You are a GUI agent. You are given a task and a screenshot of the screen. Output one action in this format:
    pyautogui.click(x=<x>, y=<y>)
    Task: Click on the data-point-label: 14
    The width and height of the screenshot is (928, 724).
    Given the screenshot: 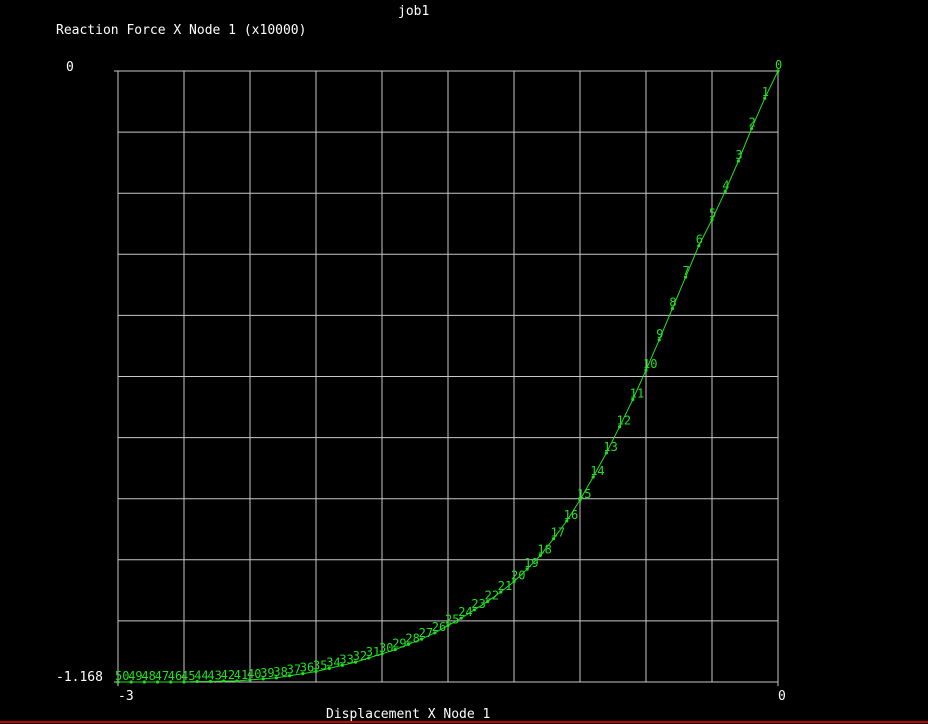 What is the action you would take?
    pyautogui.click(x=597, y=471)
    